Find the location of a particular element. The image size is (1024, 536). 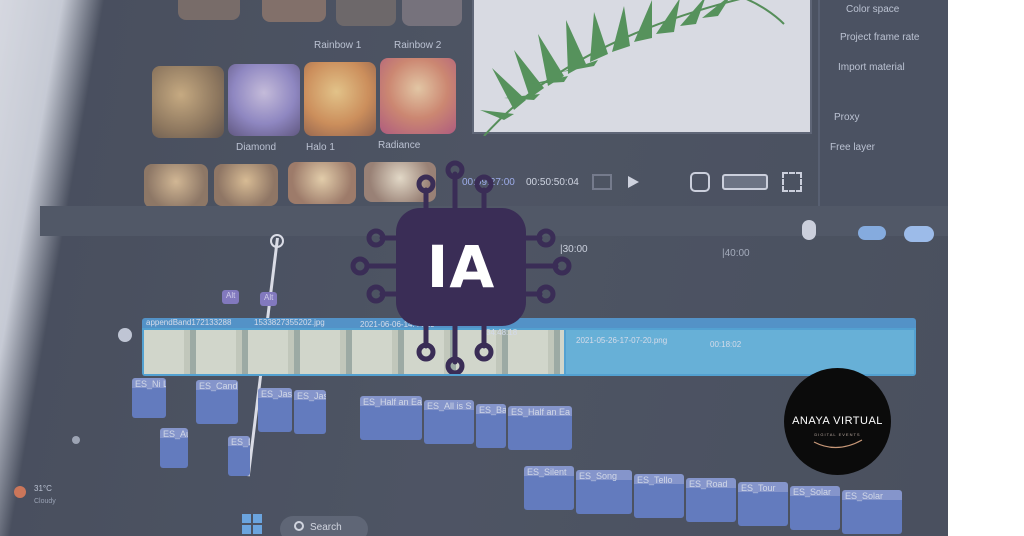

filter-label-3: Diamond is located at coordinates (256, 147).